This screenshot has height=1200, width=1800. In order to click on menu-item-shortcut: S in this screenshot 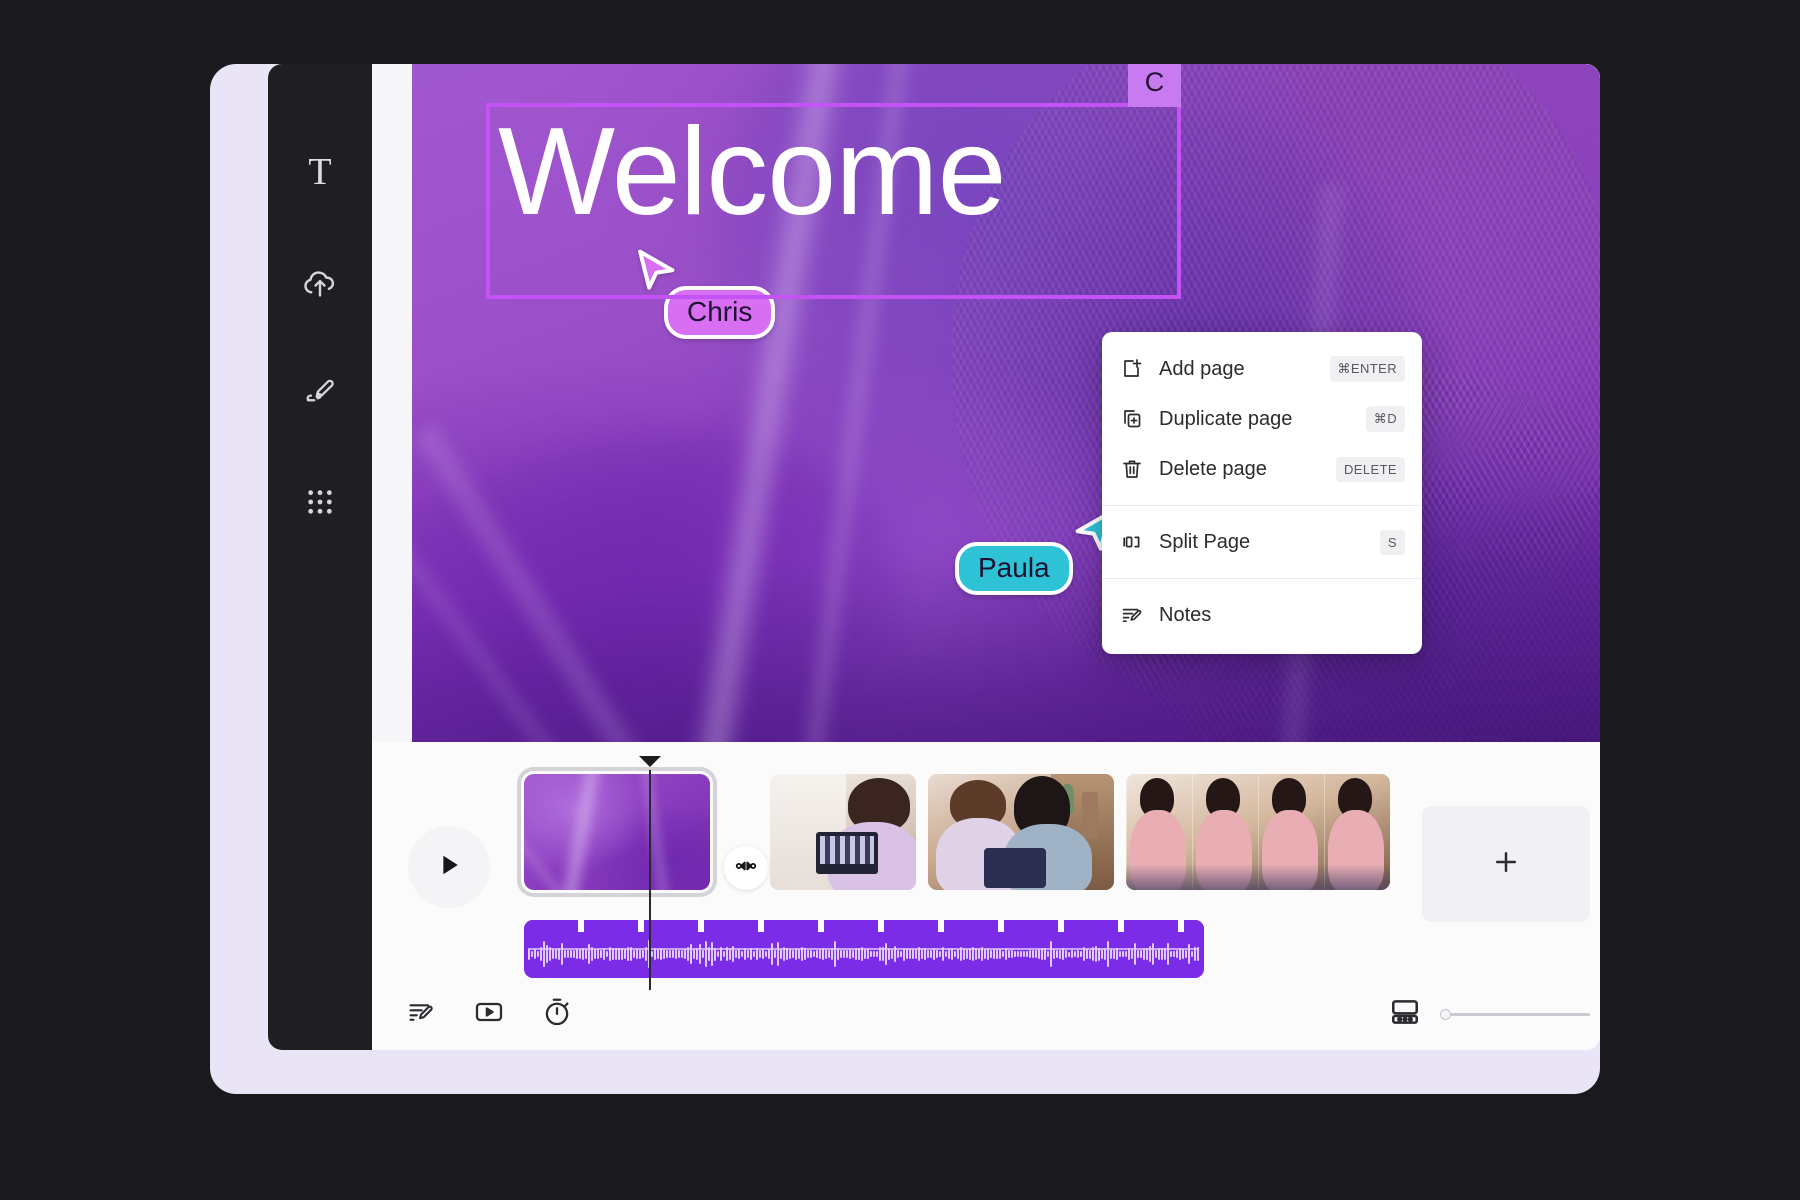, I will do `click(1392, 542)`.